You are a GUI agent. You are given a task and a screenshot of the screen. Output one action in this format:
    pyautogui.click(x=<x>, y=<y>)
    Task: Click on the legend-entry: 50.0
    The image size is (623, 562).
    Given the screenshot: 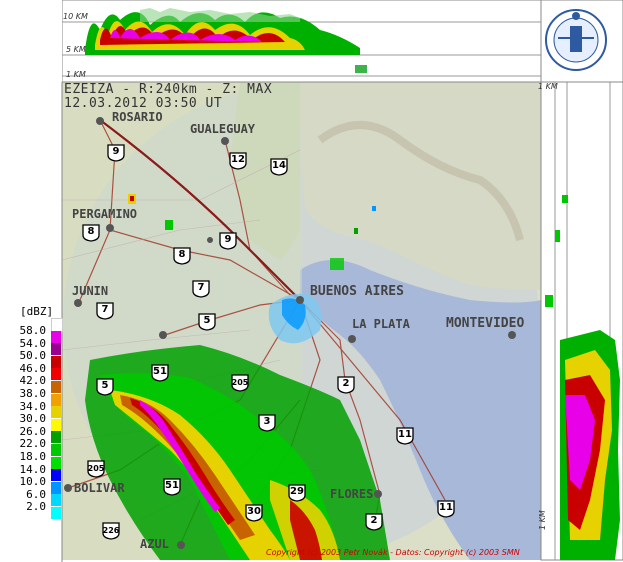 What is the action you would take?
    pyautogui.click(x=33, y=352)
    